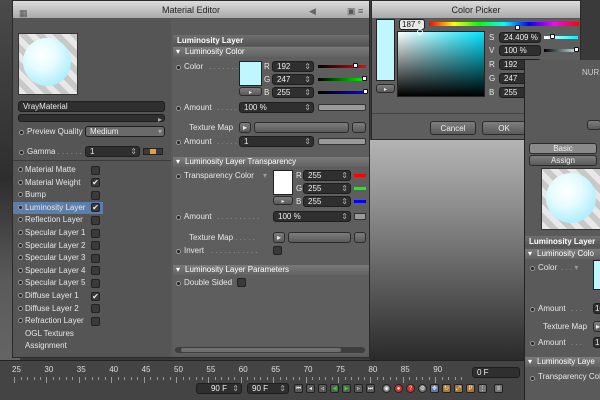  What do you see at coordinates (327, 188) in the screenshot?
I see `tr-g-field: 255 ⇕` at bounding box center [327, 188].